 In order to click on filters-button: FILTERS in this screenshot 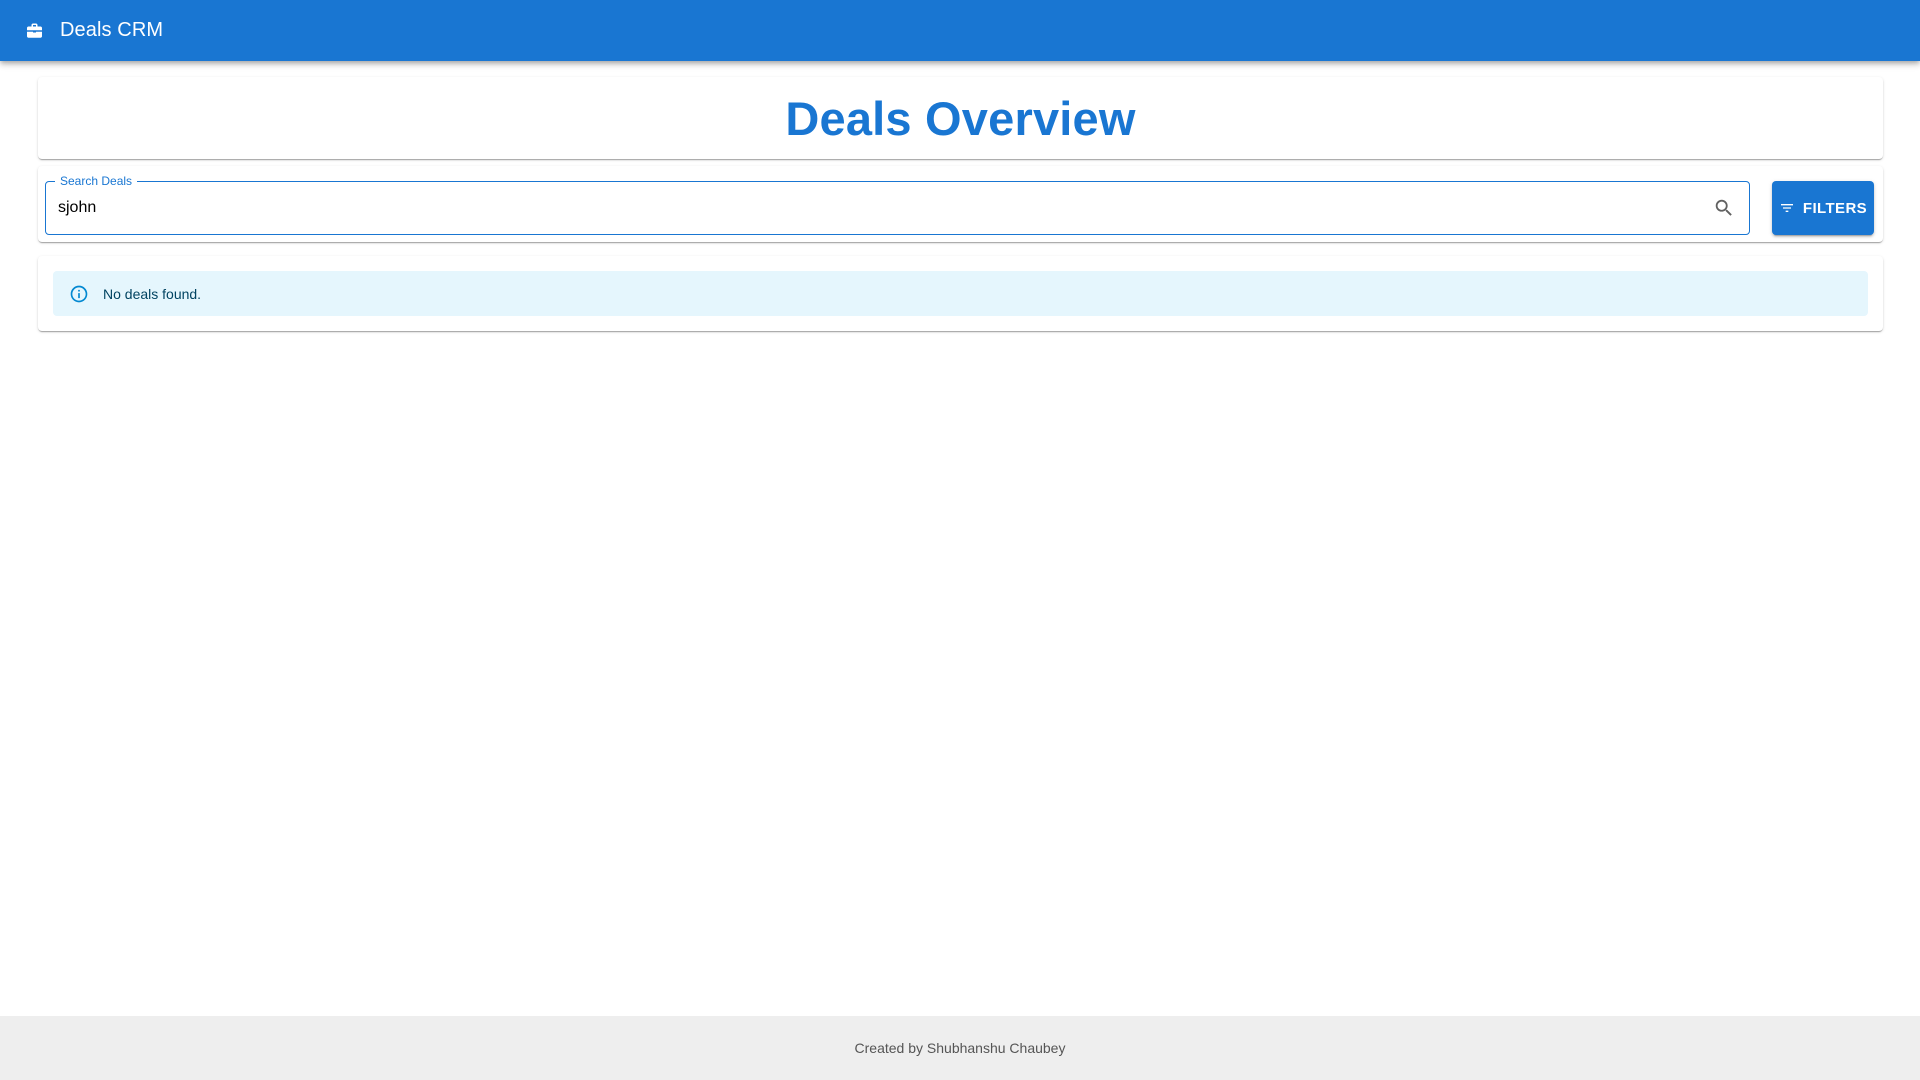, I will do `click(1823, 208)`.